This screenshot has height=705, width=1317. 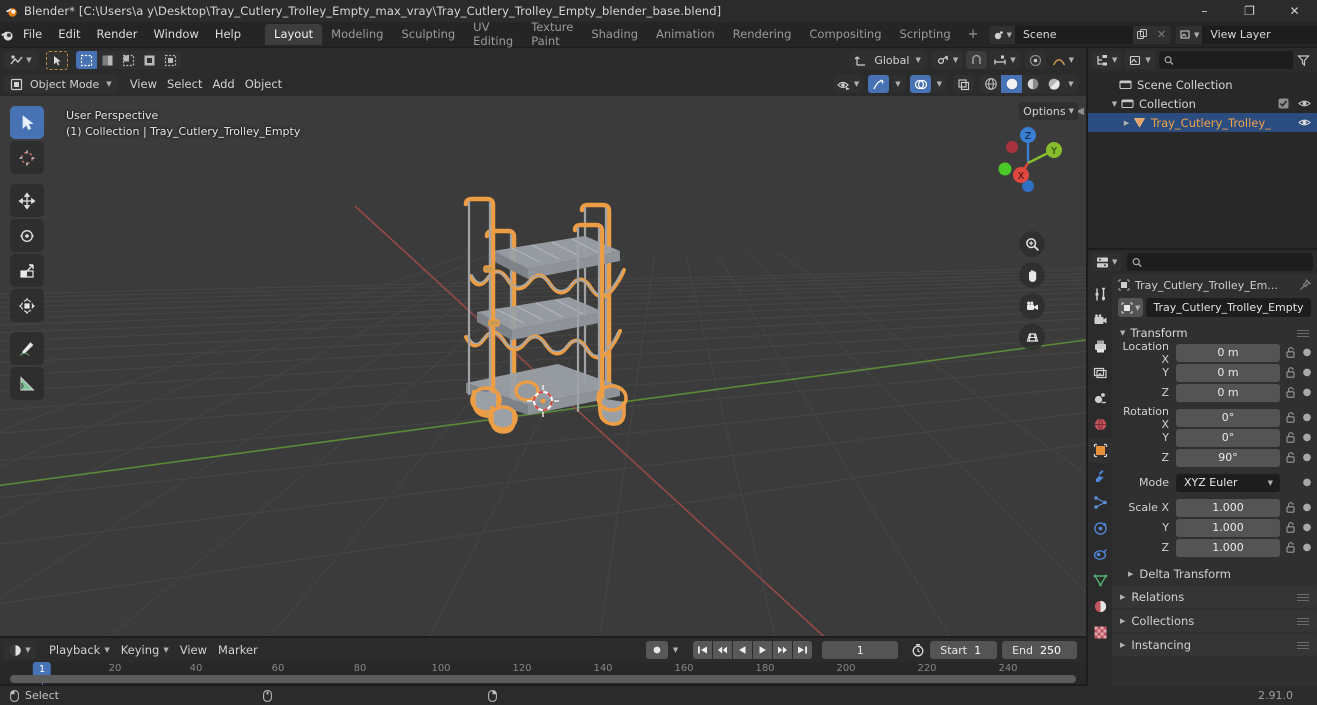 I want to click on workspace-tab-sculpting: Sculpting, so click(x=428, y=34).